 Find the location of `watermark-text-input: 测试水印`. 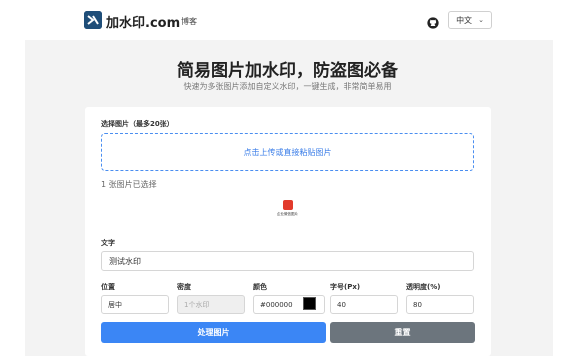

watermark-text-input: 测试水印 is located at coordinates (287, 261).